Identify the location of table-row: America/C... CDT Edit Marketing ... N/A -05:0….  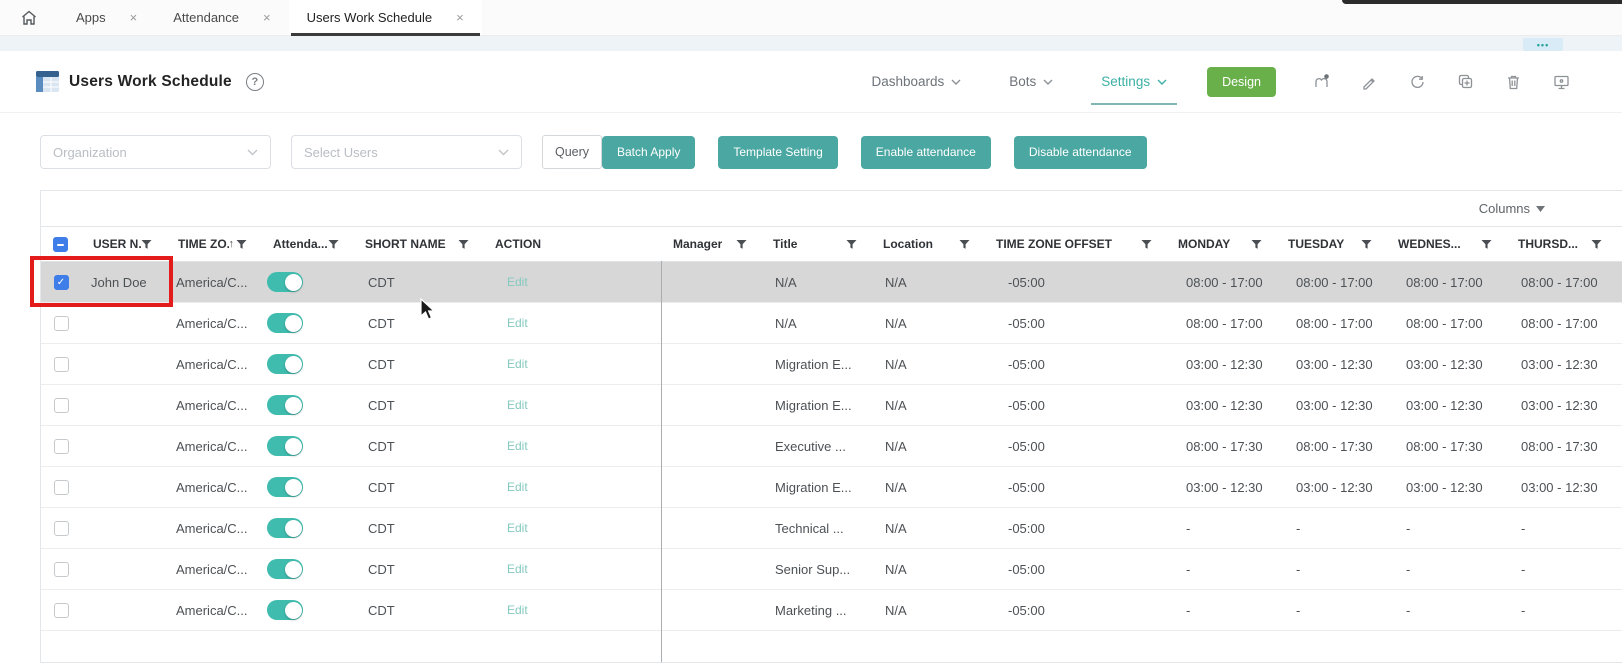
(831, 610).